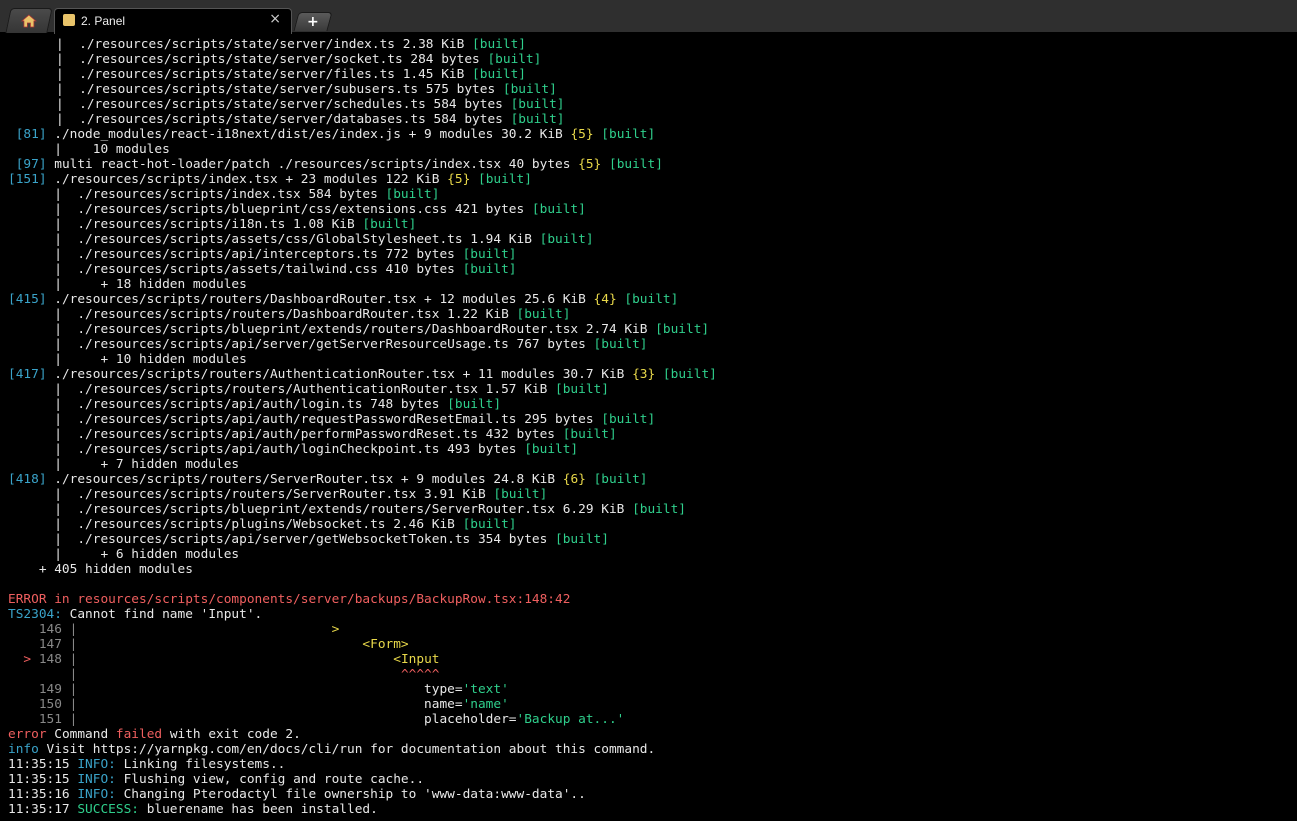 The height and width of the screenshot is (821, 1297). I want to click on terminal-segment: | ./resources/scripts/i18n.ts 1.08 KiB, so click(185, 224).